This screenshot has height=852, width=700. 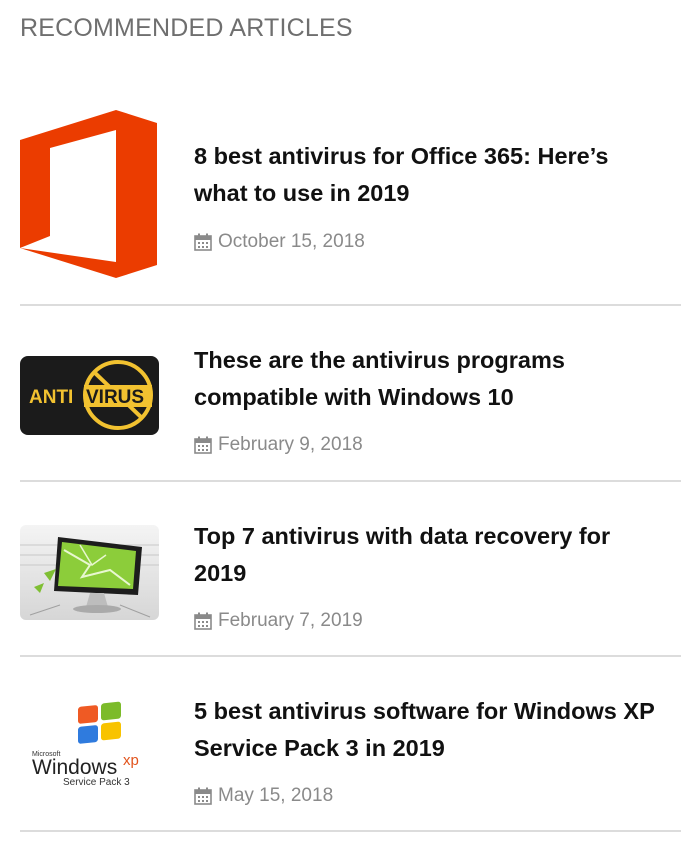 I want to click on office-logo-icon, so click(x=88, y=194).